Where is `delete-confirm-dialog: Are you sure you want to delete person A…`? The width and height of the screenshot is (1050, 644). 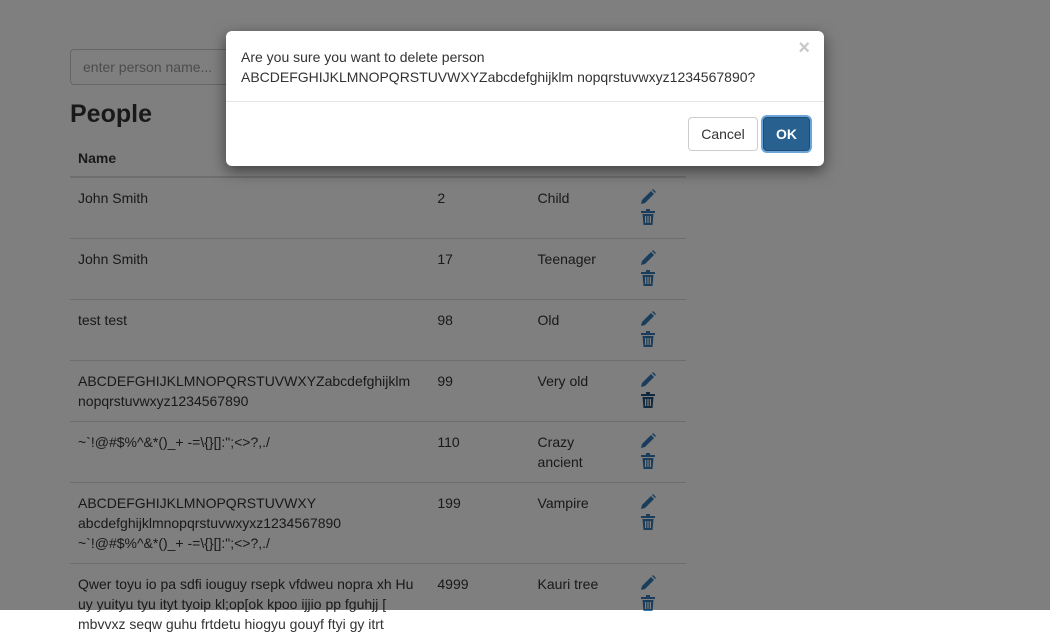
delete-confirm-dialog: Are you sure you want to delete person A… is located at coordinates (525, 98).